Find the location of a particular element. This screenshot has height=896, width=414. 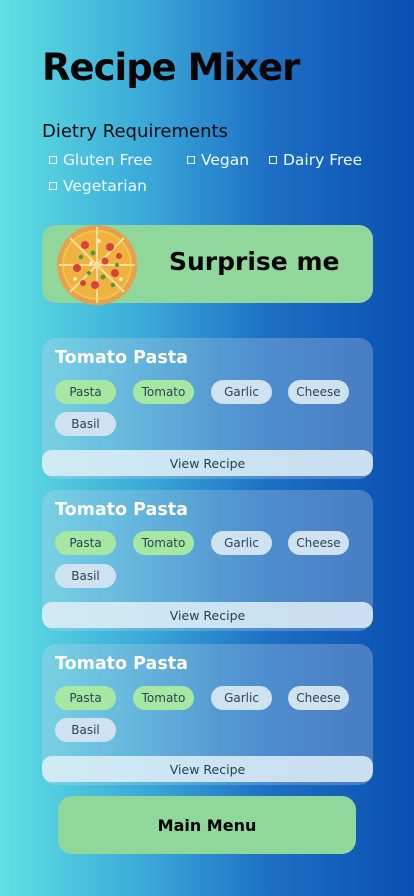

vegetarian-checkbox: Vegetarian is located at coordinates (98, 186).